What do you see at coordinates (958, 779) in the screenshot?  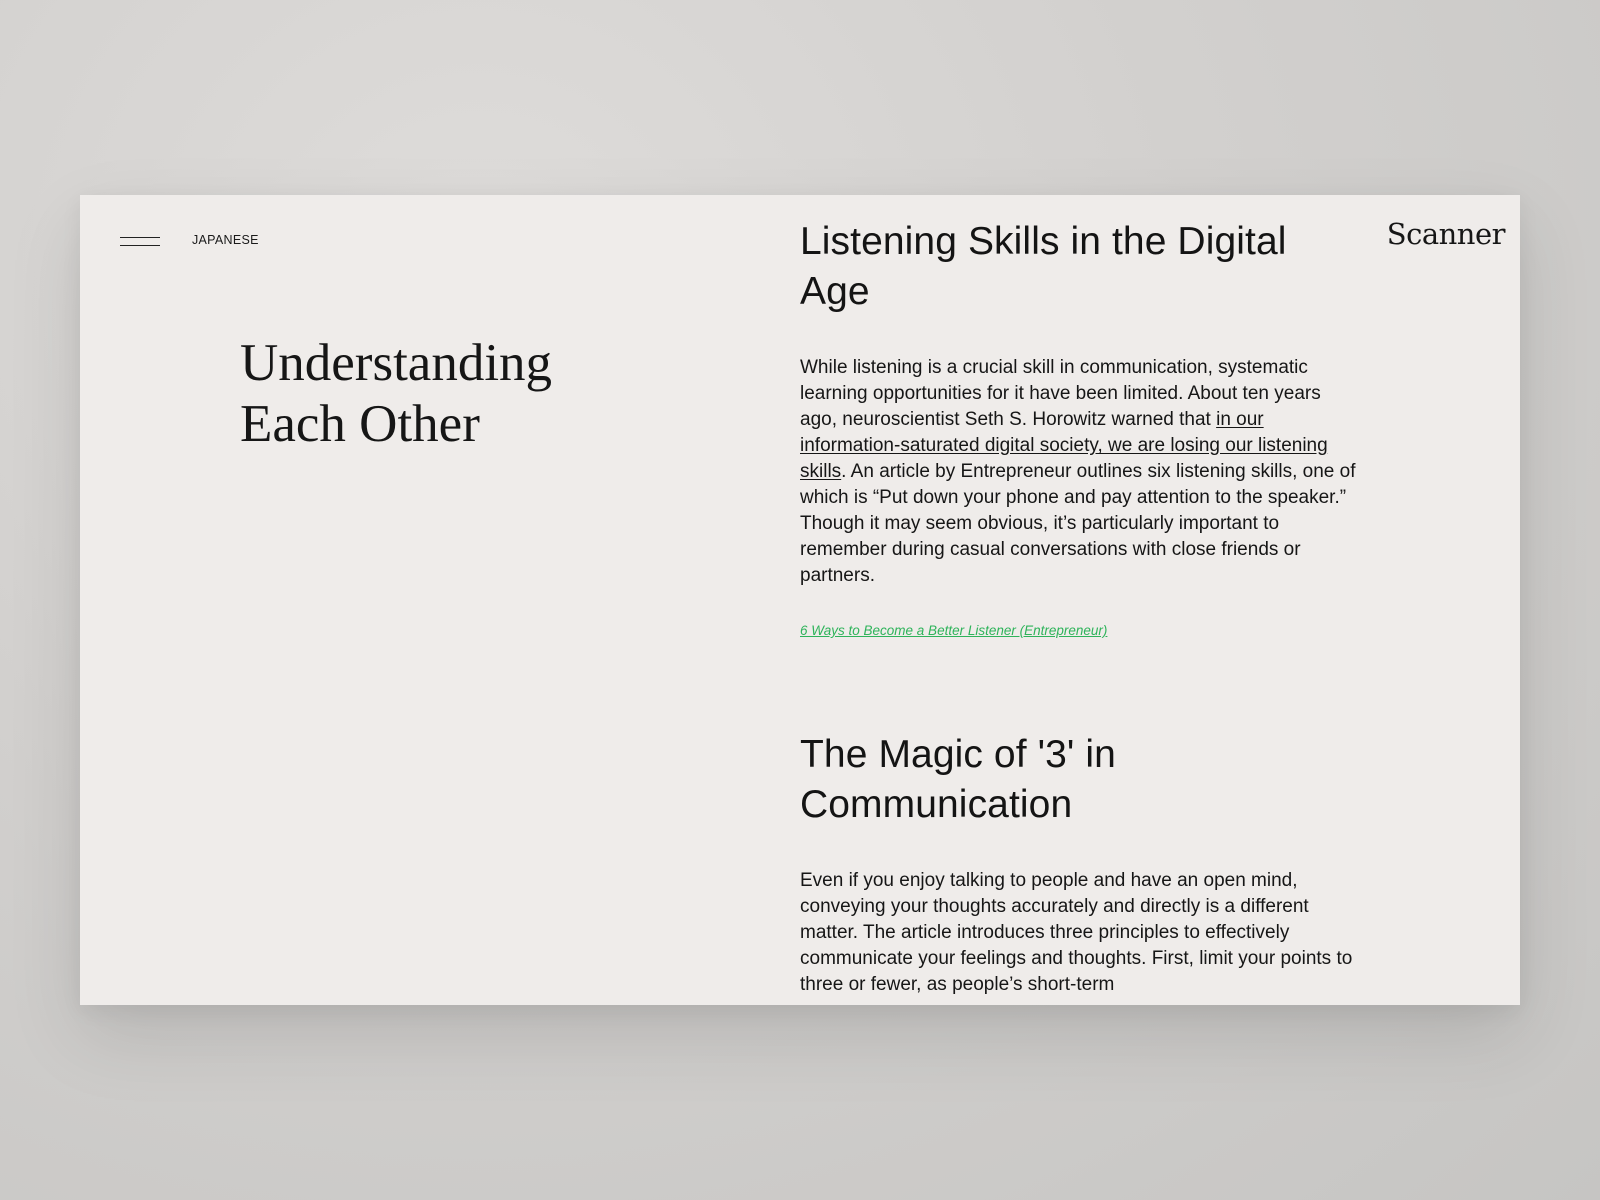 I see `section-heading: The Magic of '3' in Communication` at bounding box center [958, 779].